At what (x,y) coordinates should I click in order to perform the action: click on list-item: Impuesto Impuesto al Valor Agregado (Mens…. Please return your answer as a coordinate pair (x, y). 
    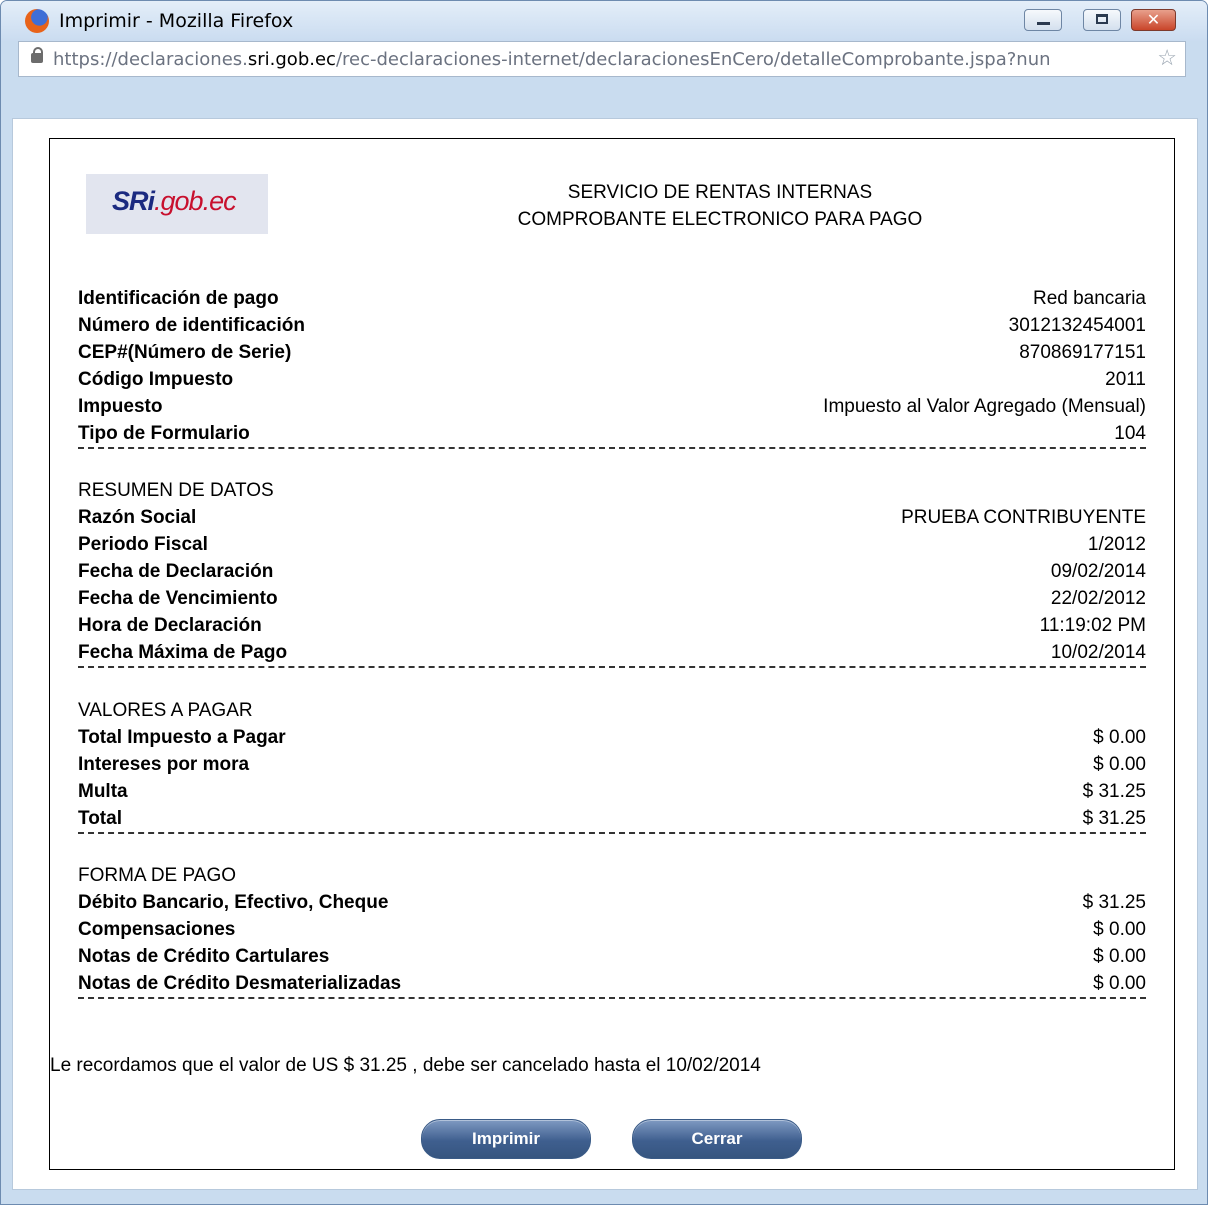
    Looking at the image, I should click on (612, 406).